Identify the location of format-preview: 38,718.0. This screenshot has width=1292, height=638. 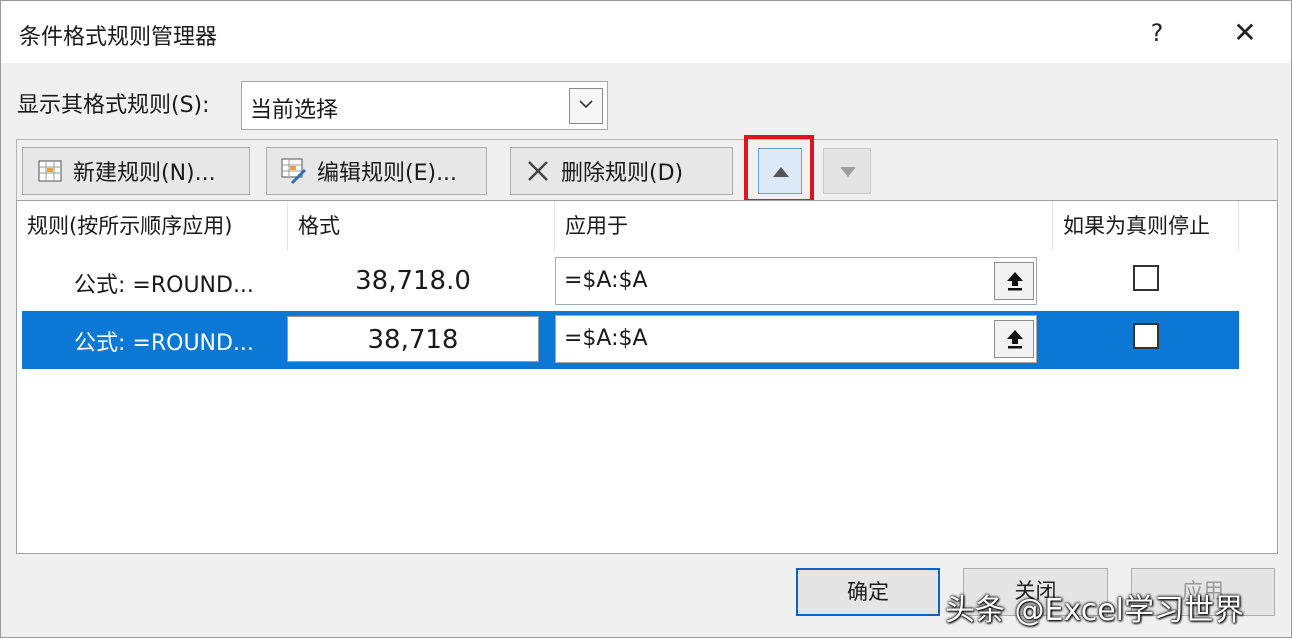
(413, 281).